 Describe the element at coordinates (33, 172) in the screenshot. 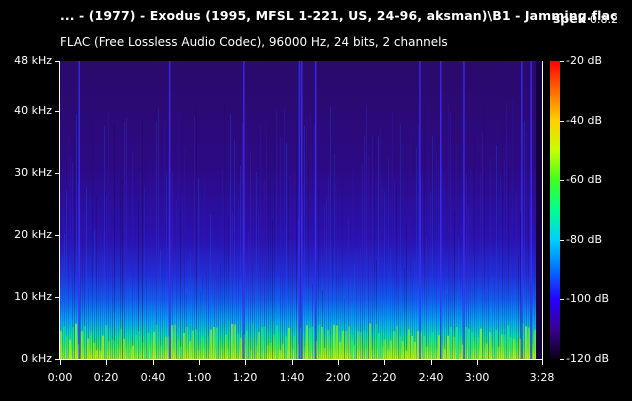

I see `freq-label: 30 kHz` at that location.